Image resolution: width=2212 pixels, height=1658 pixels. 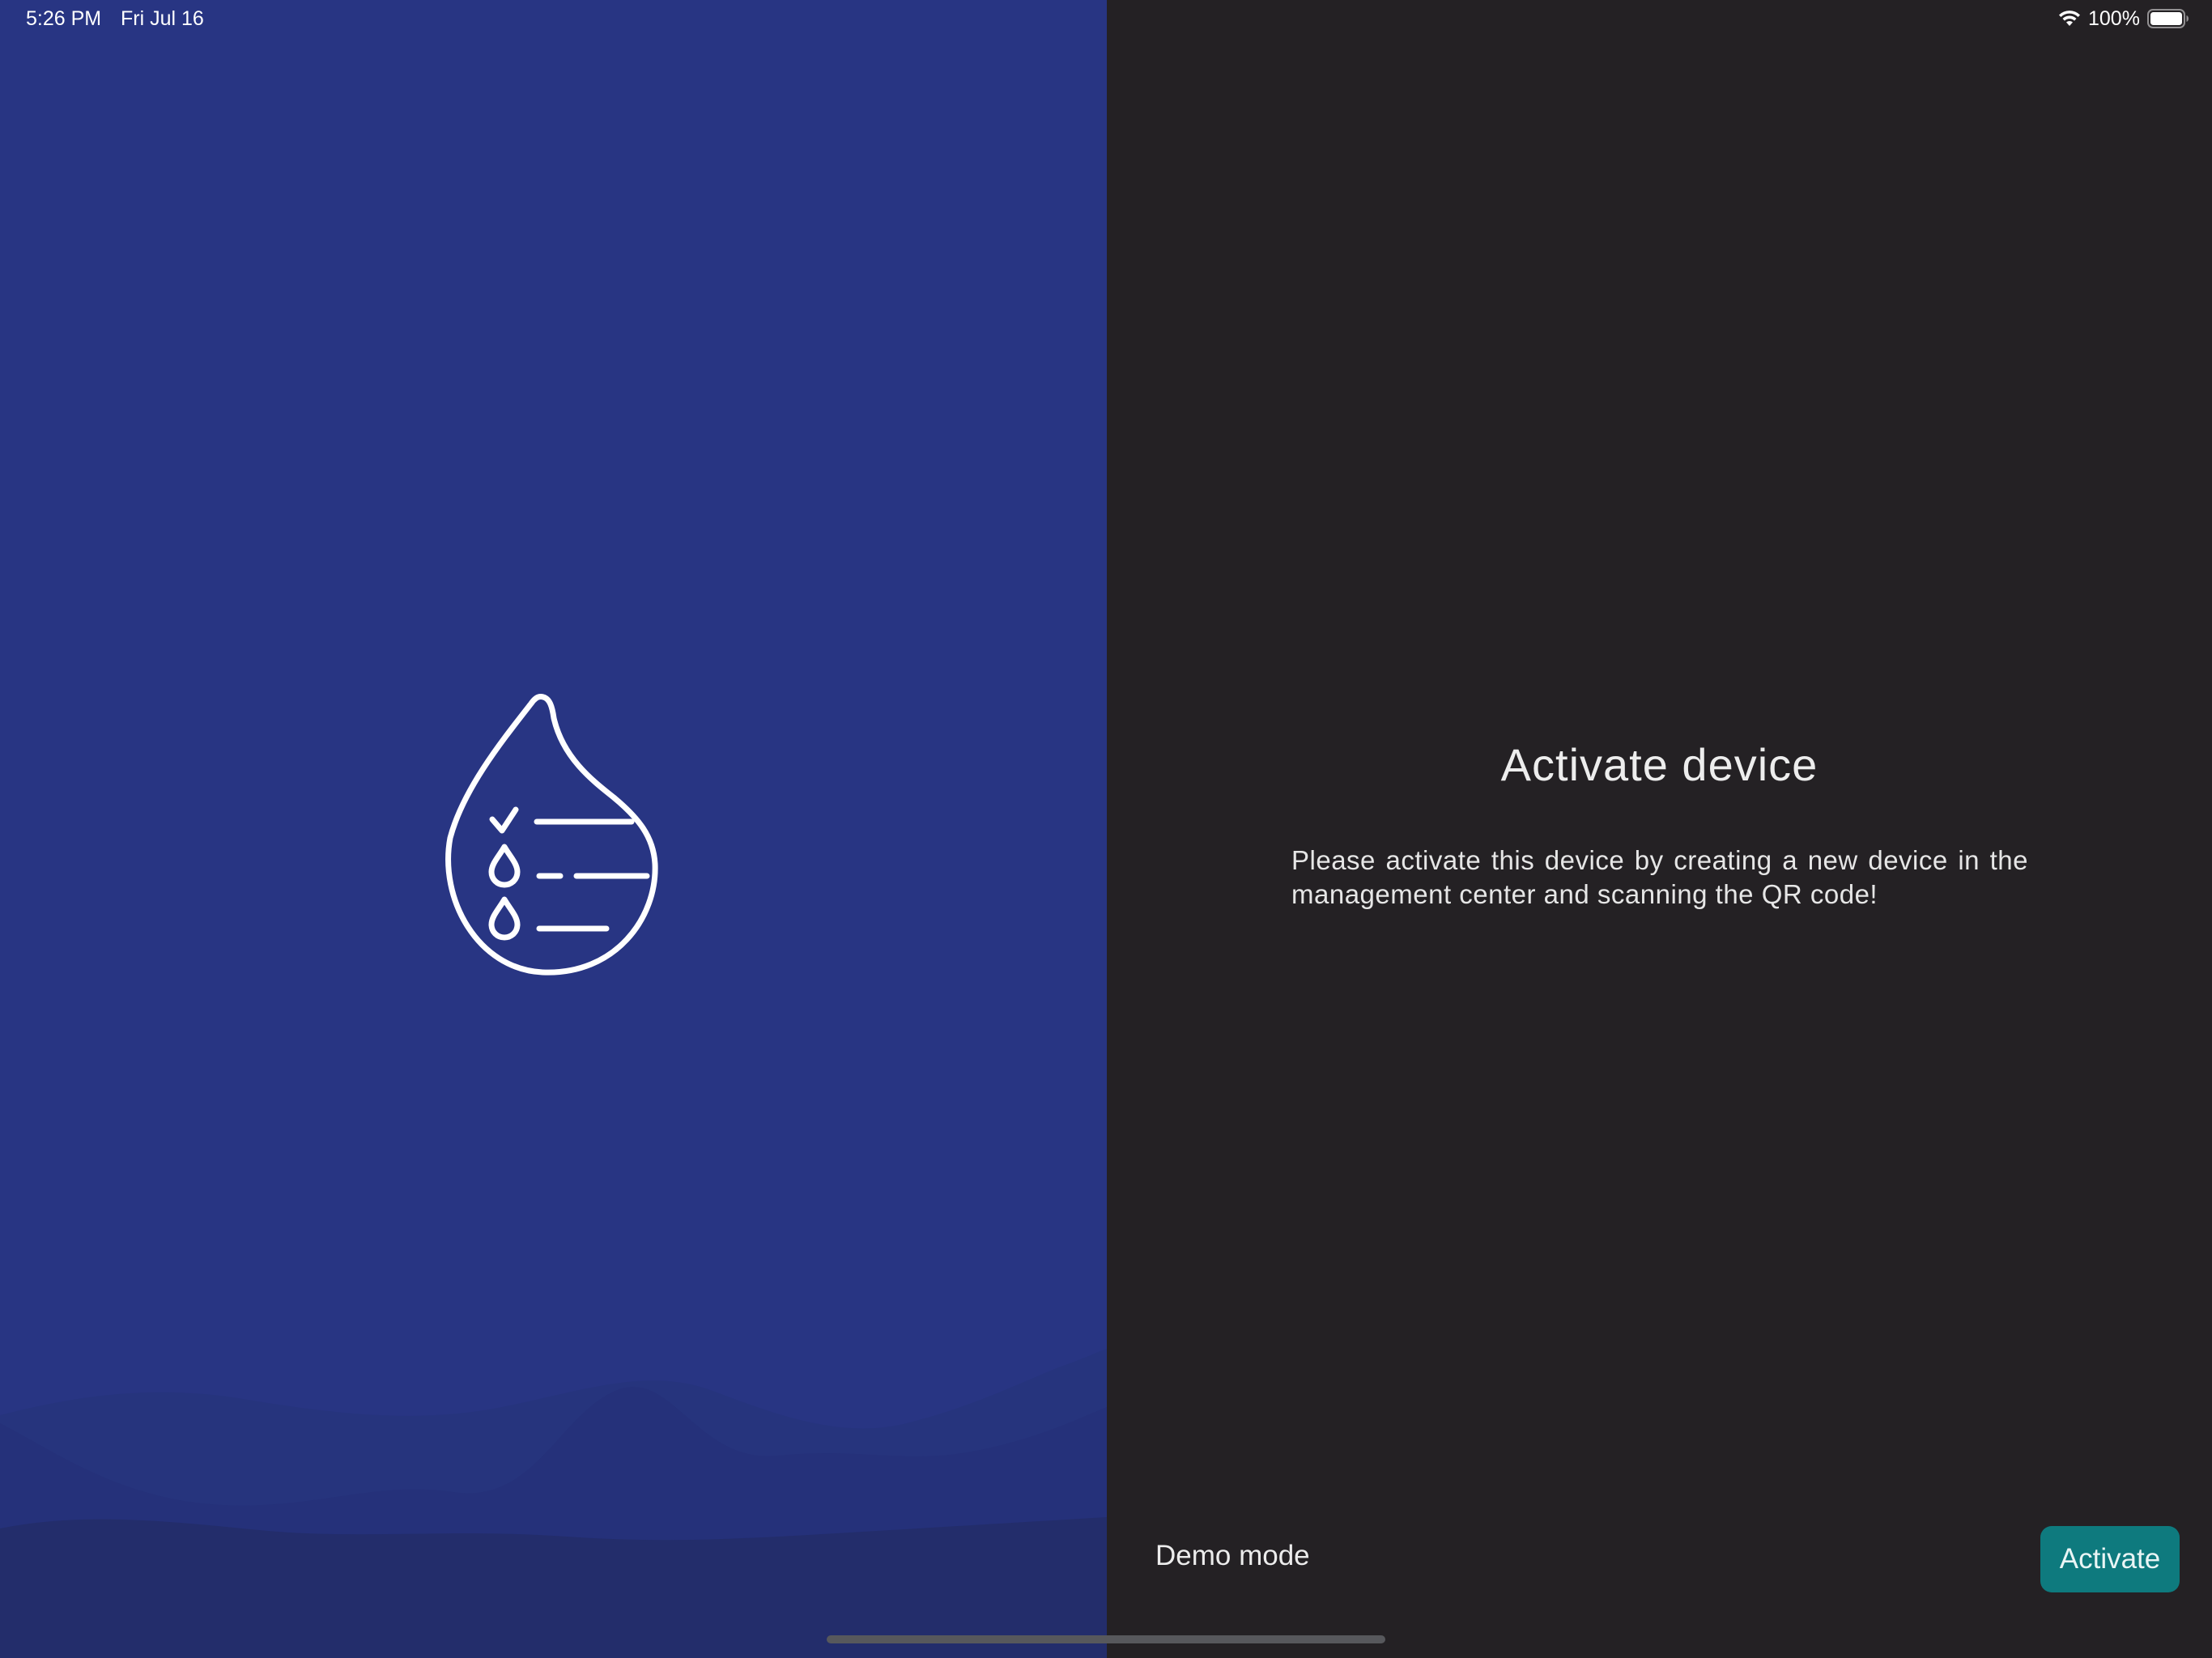 I want to click on demo-mode-button: Demo mode, so click(x=1232, y=1556).